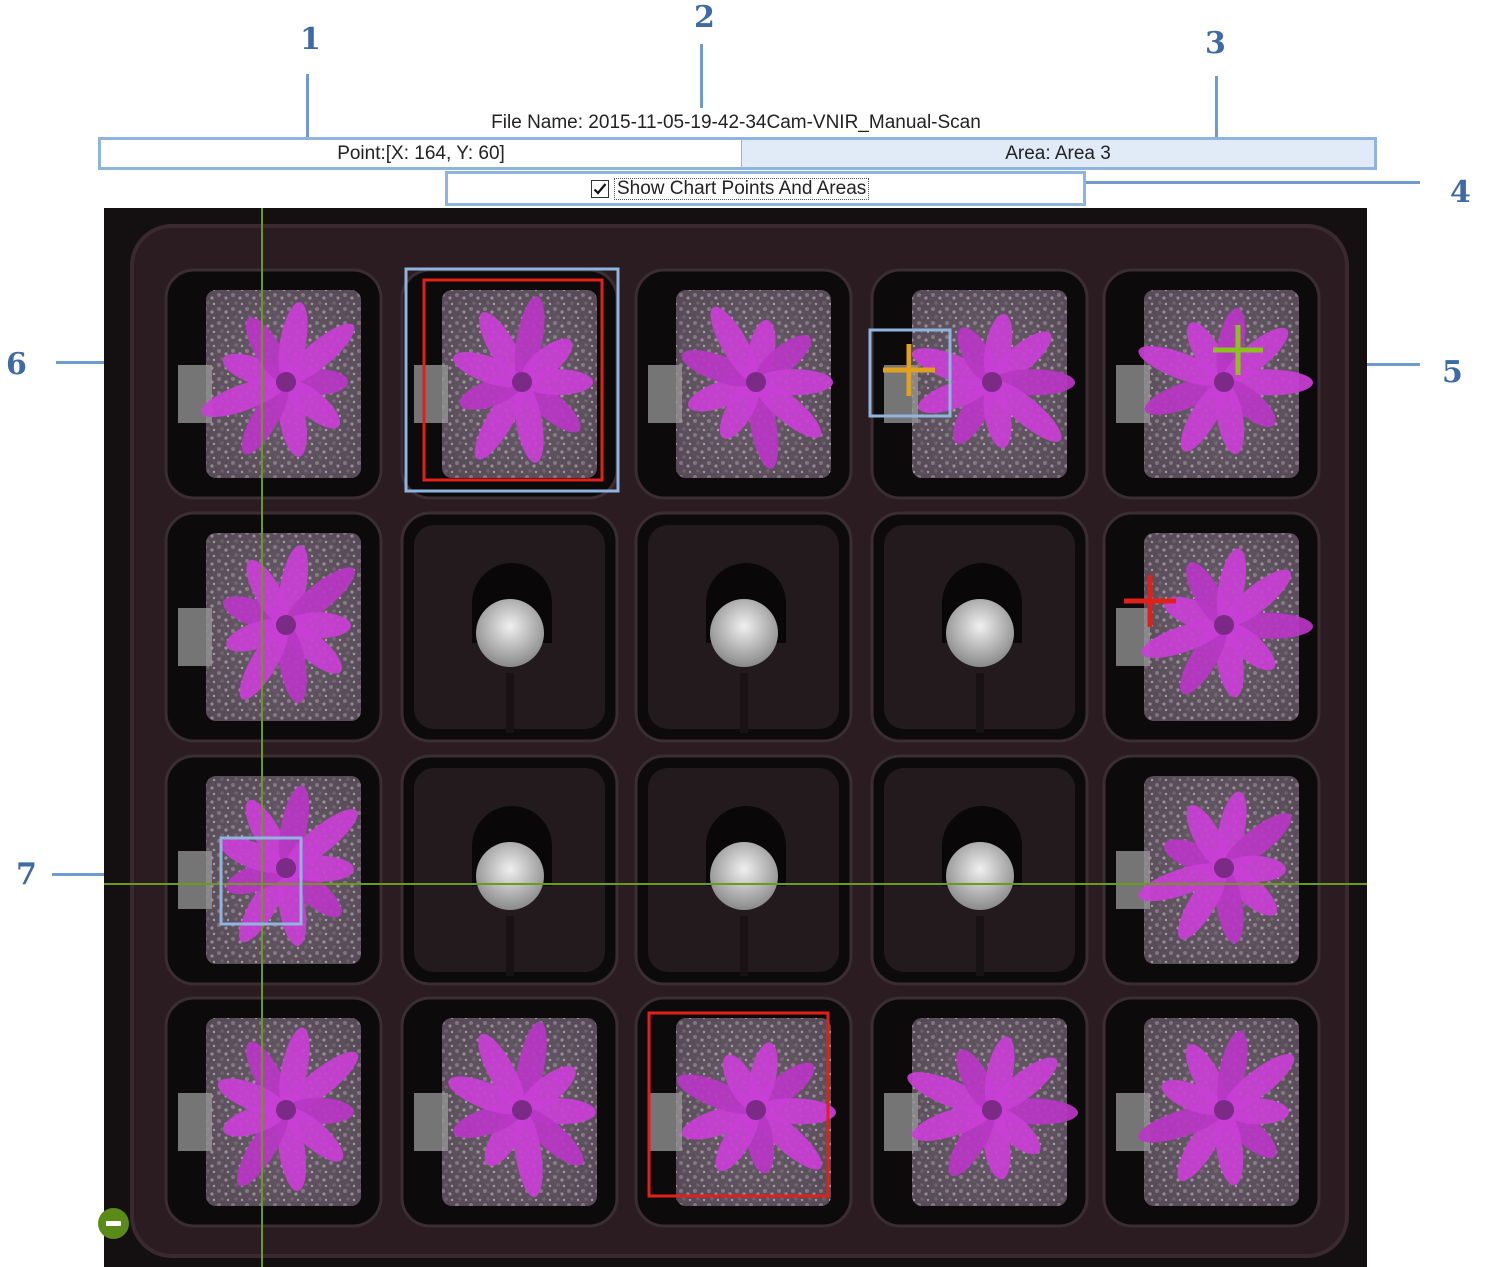 The width and height of the screenshot is (1486, 1267). What do you see at coordinates (310, 39) in the screenshot?
I see `callout-number-1: 1` at bounding box center [310, 39].